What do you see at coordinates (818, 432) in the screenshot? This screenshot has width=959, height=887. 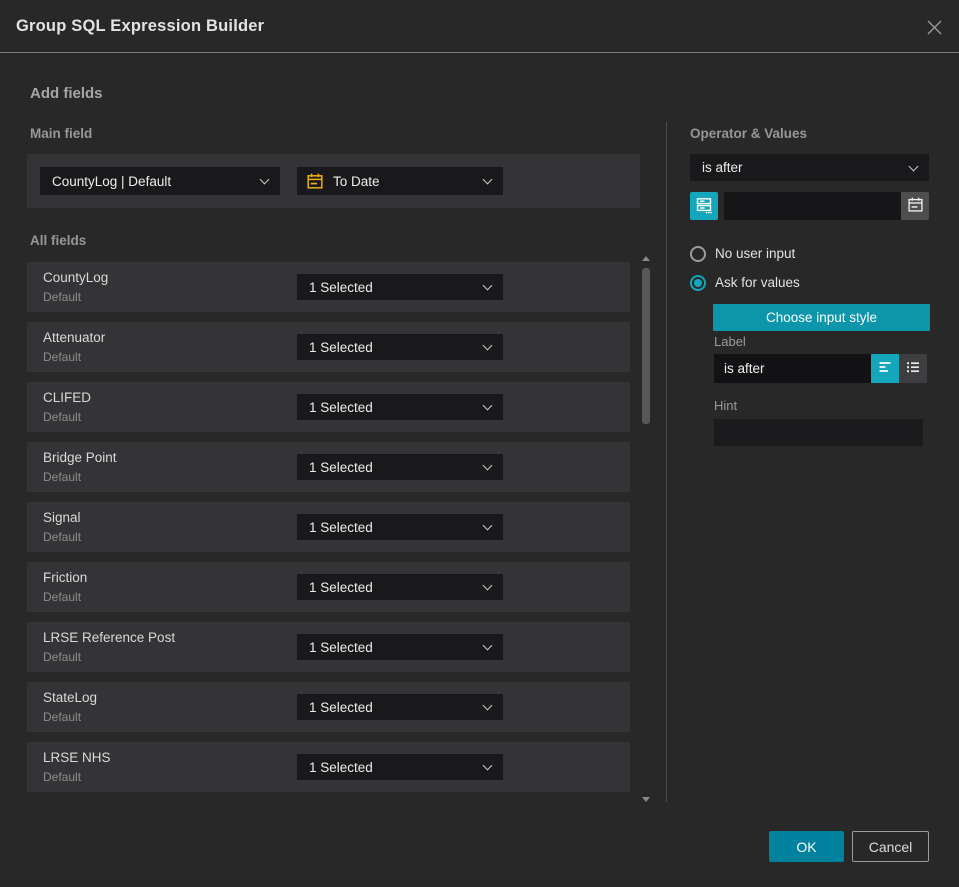 I see `hint-input` at bounding box center [818, 432].